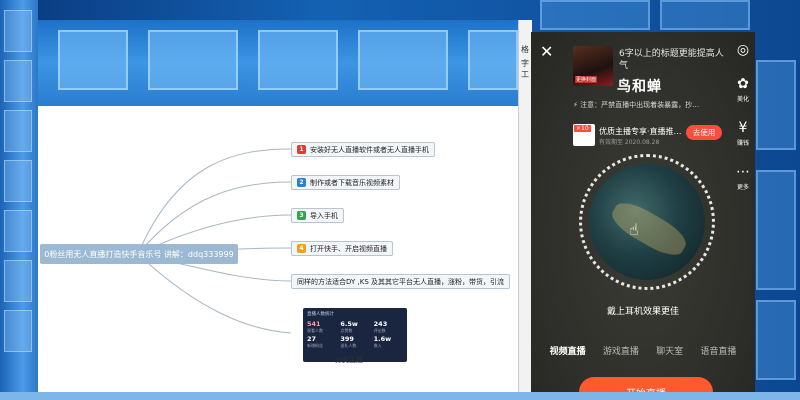 The height and width of the screenshot is (400, 800). What do you see at coordinates (621, 350) in the screenshot?
I see `tab-game-live: 游戏直播` at bounding box center [621, 350].